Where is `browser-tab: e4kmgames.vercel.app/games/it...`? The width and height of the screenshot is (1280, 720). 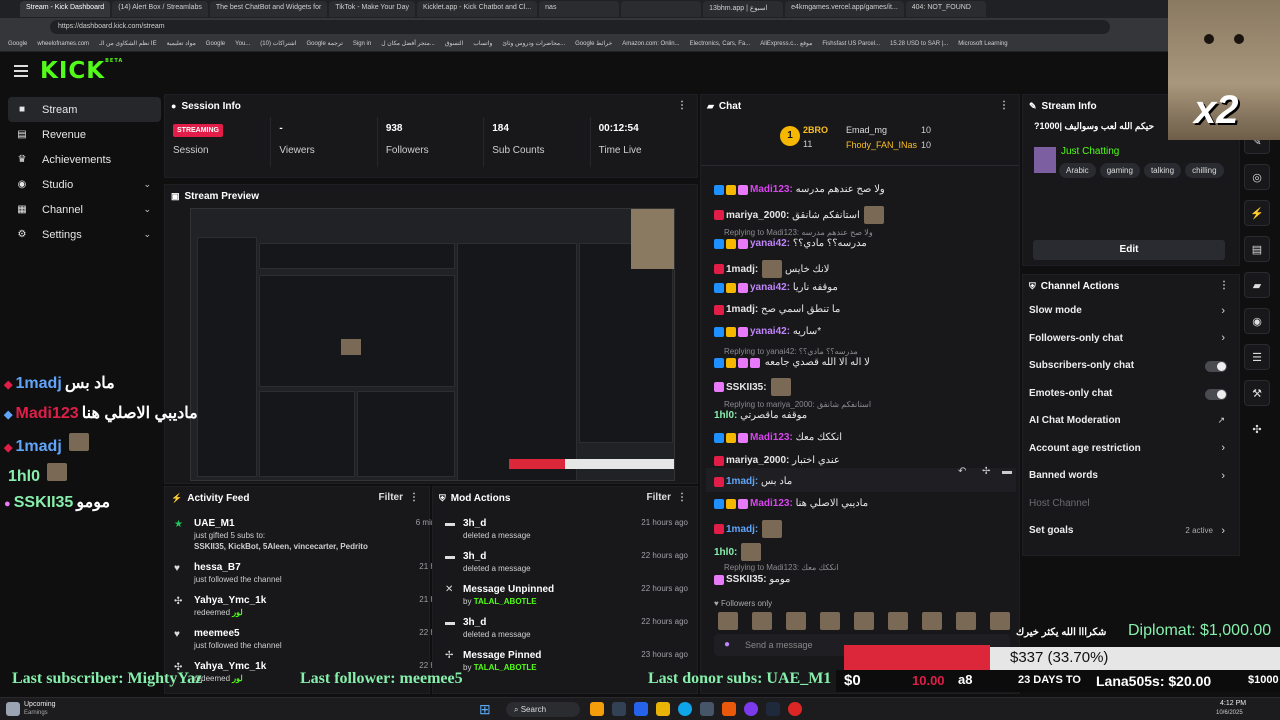
browser-tab: e4kmgames.vercel.app/games/it... is located at coordinates (844, 9).